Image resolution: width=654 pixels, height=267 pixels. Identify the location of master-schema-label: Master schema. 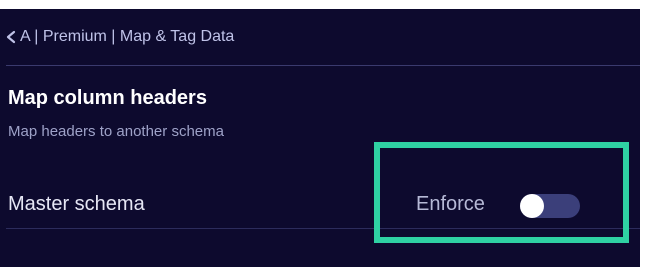
(76, 204).